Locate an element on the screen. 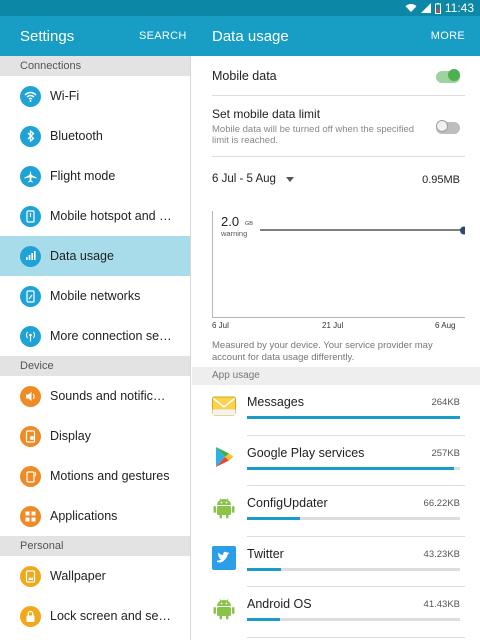 This screenshot has width=480, height=640. data-limit-label: Set mobile data limit is located at coordinates (266, 114).